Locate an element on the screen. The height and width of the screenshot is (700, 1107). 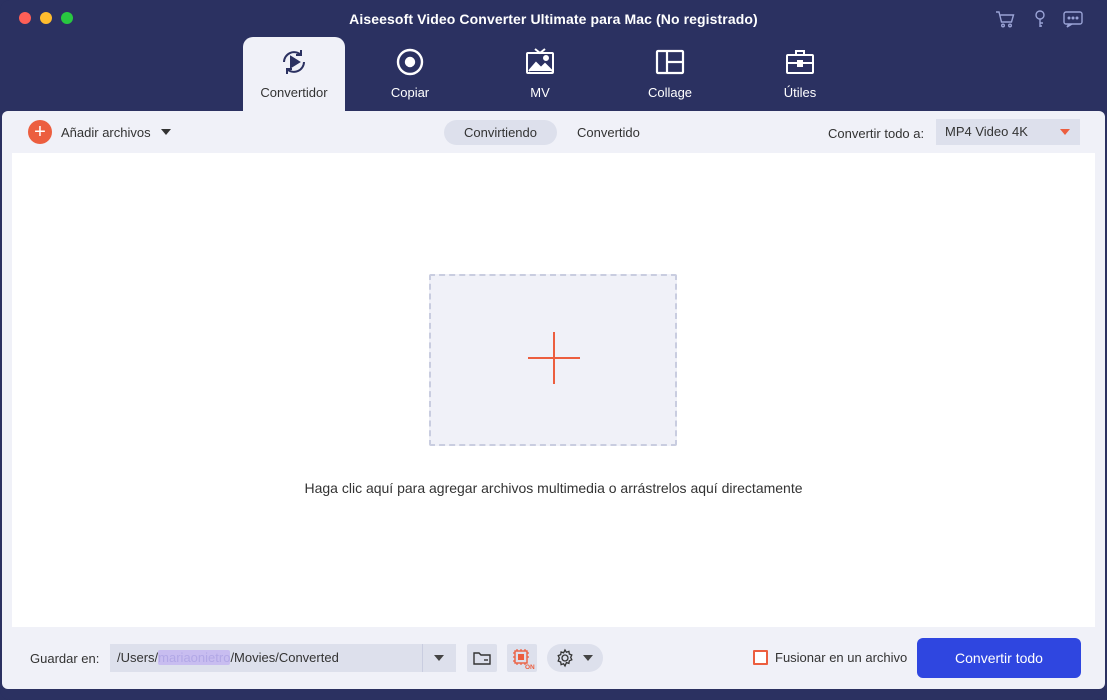
plus-icon is located at coordinates (554, 358).